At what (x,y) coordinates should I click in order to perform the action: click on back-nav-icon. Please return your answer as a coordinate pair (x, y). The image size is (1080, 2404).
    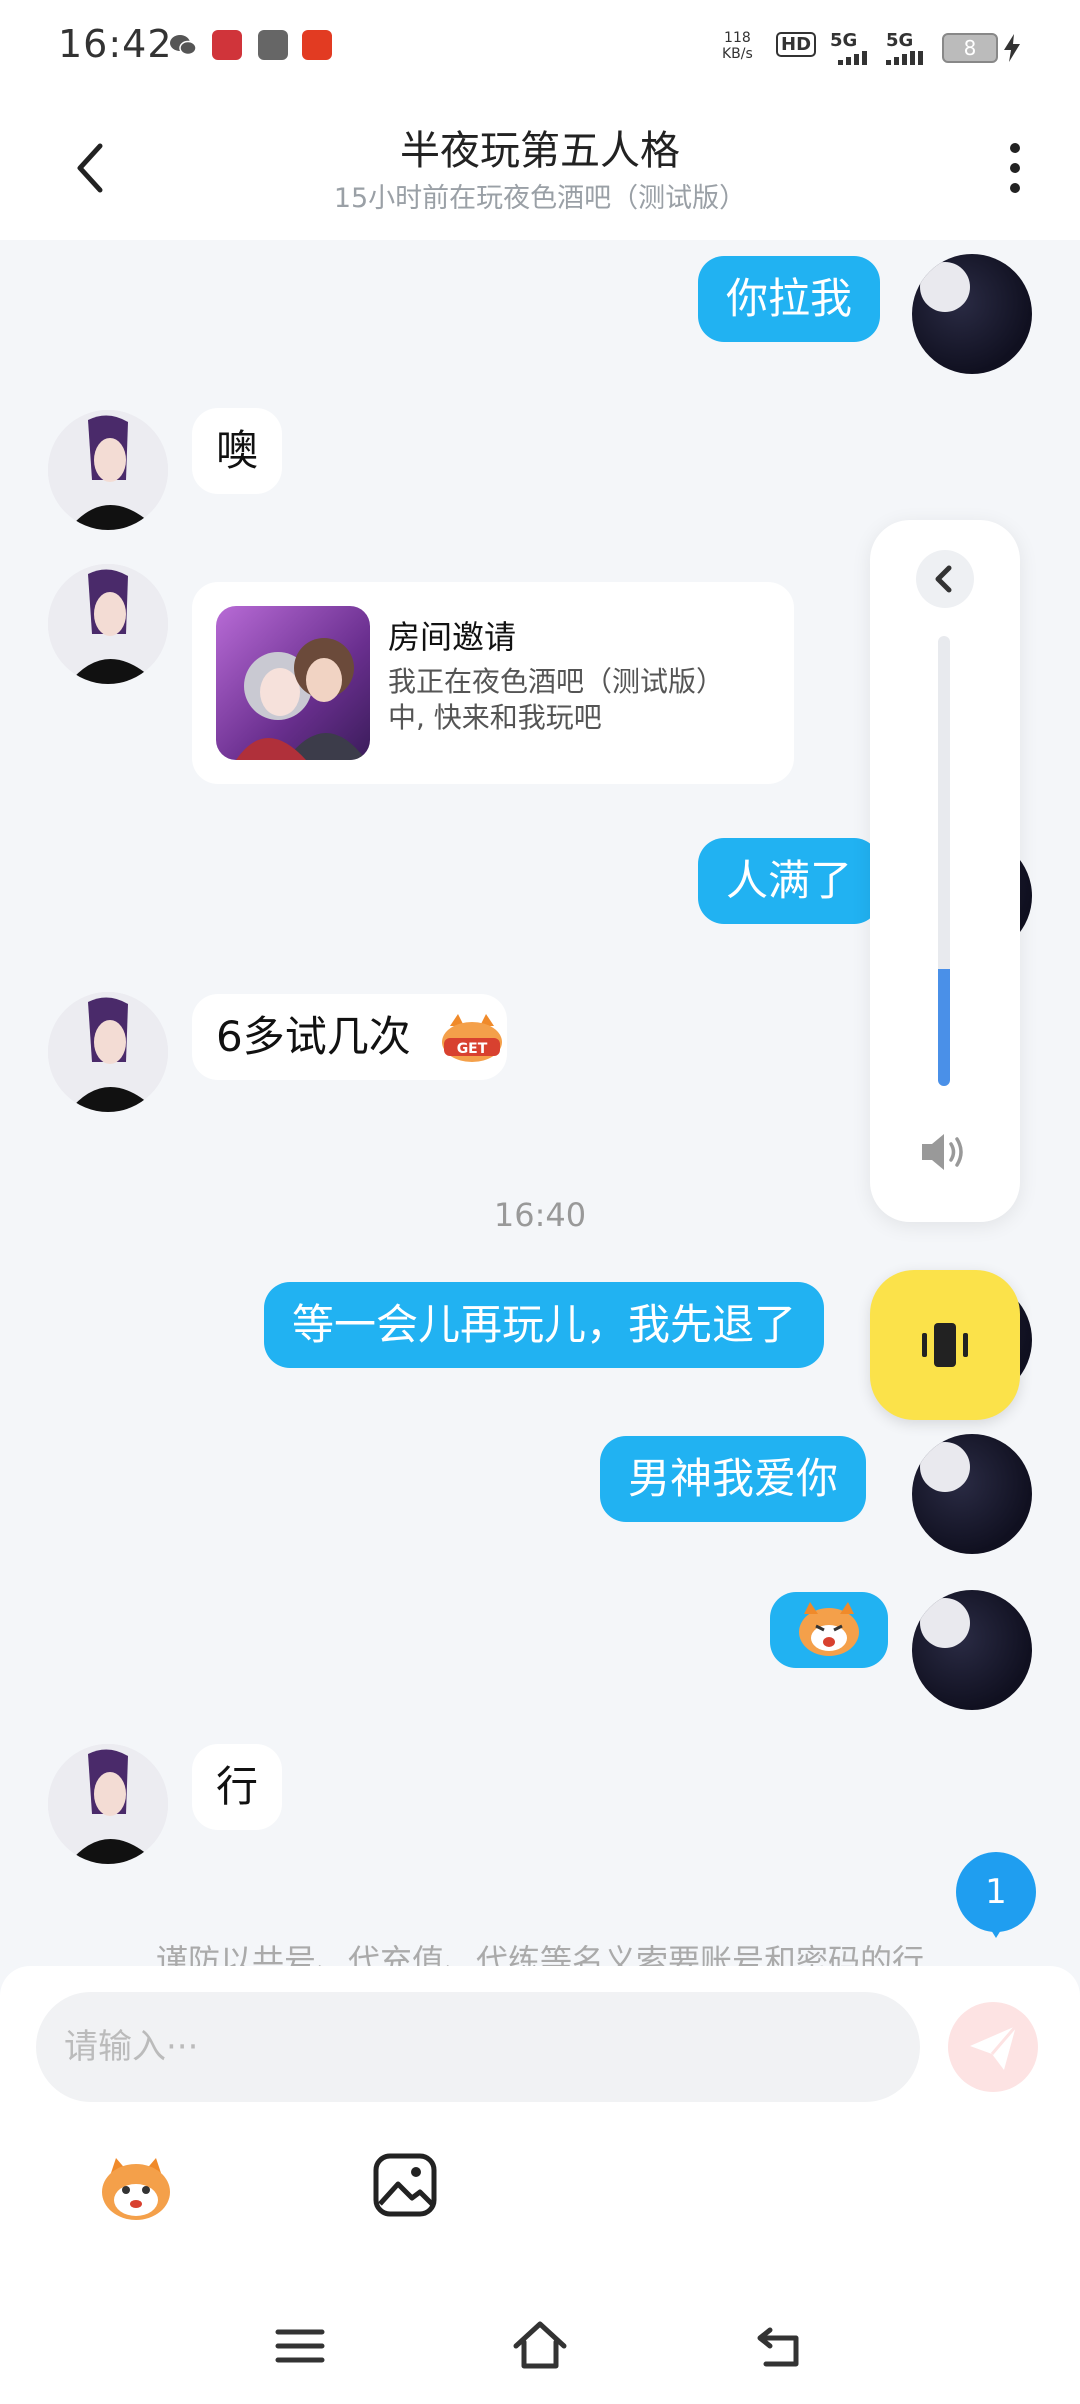
    Looking at the image, I should click on (778, 2347).